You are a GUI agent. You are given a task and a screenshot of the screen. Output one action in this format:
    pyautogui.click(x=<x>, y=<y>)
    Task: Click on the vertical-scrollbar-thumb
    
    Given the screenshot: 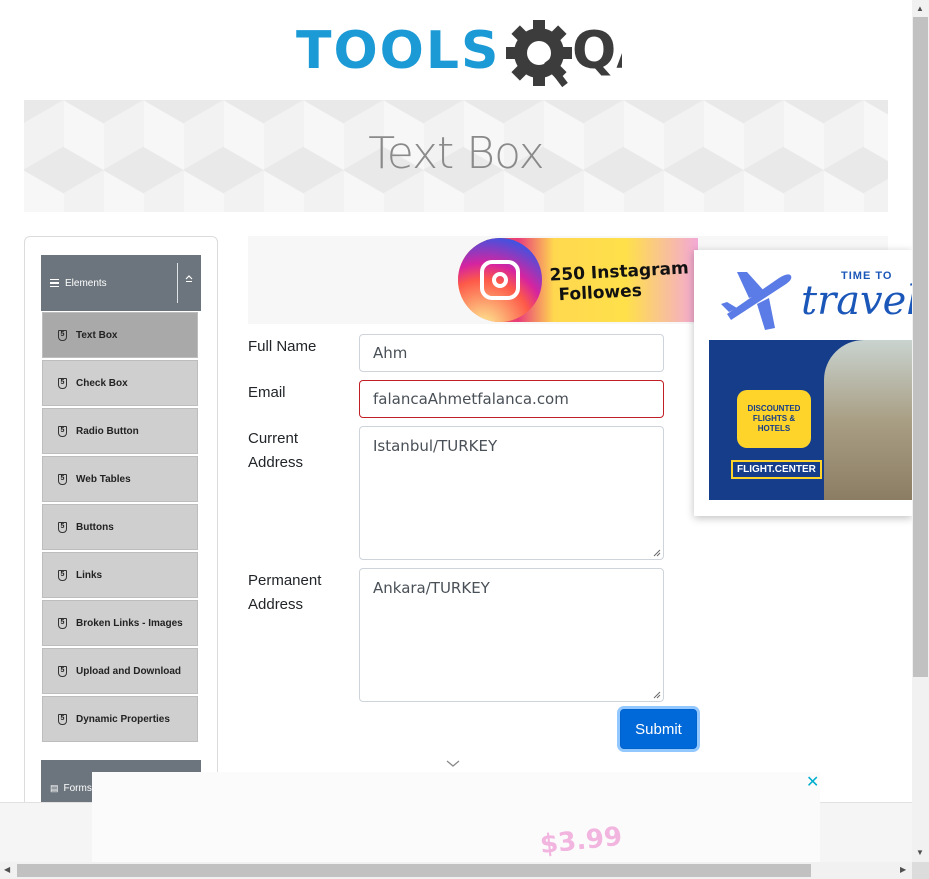 What is the action you would take?
    pyautogui.click(x=920, y=347)
    